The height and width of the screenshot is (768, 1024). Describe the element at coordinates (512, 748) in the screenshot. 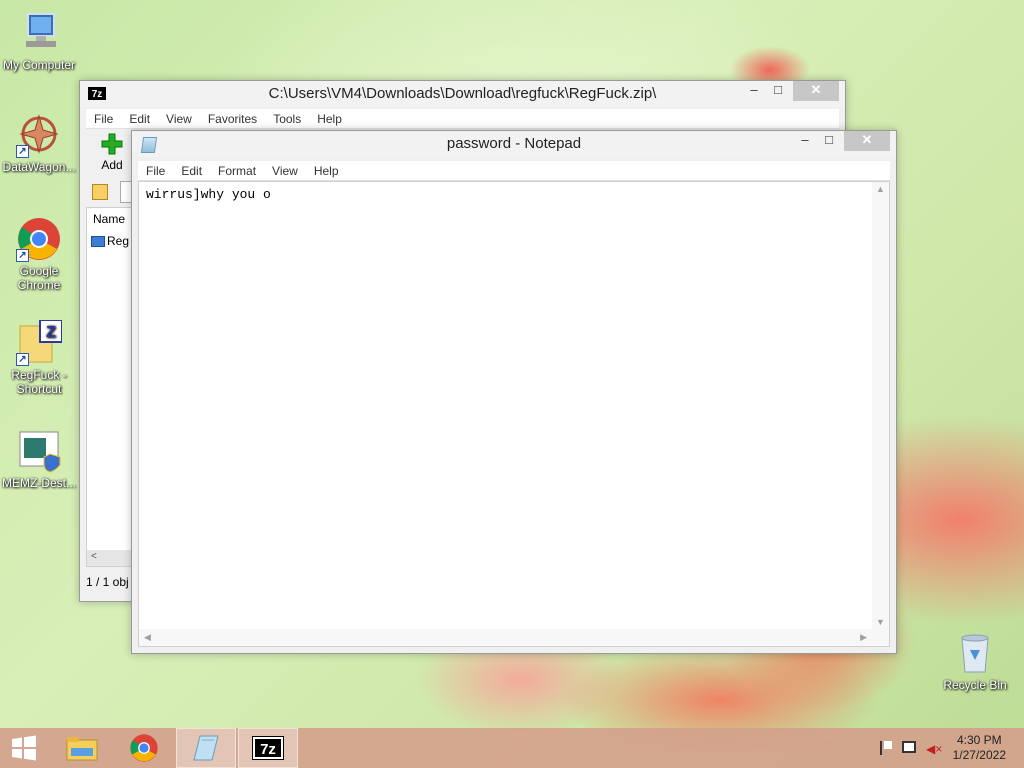

I see `taskbar: 7z ◀× 4:30 PM 1/27/2022` at that location.